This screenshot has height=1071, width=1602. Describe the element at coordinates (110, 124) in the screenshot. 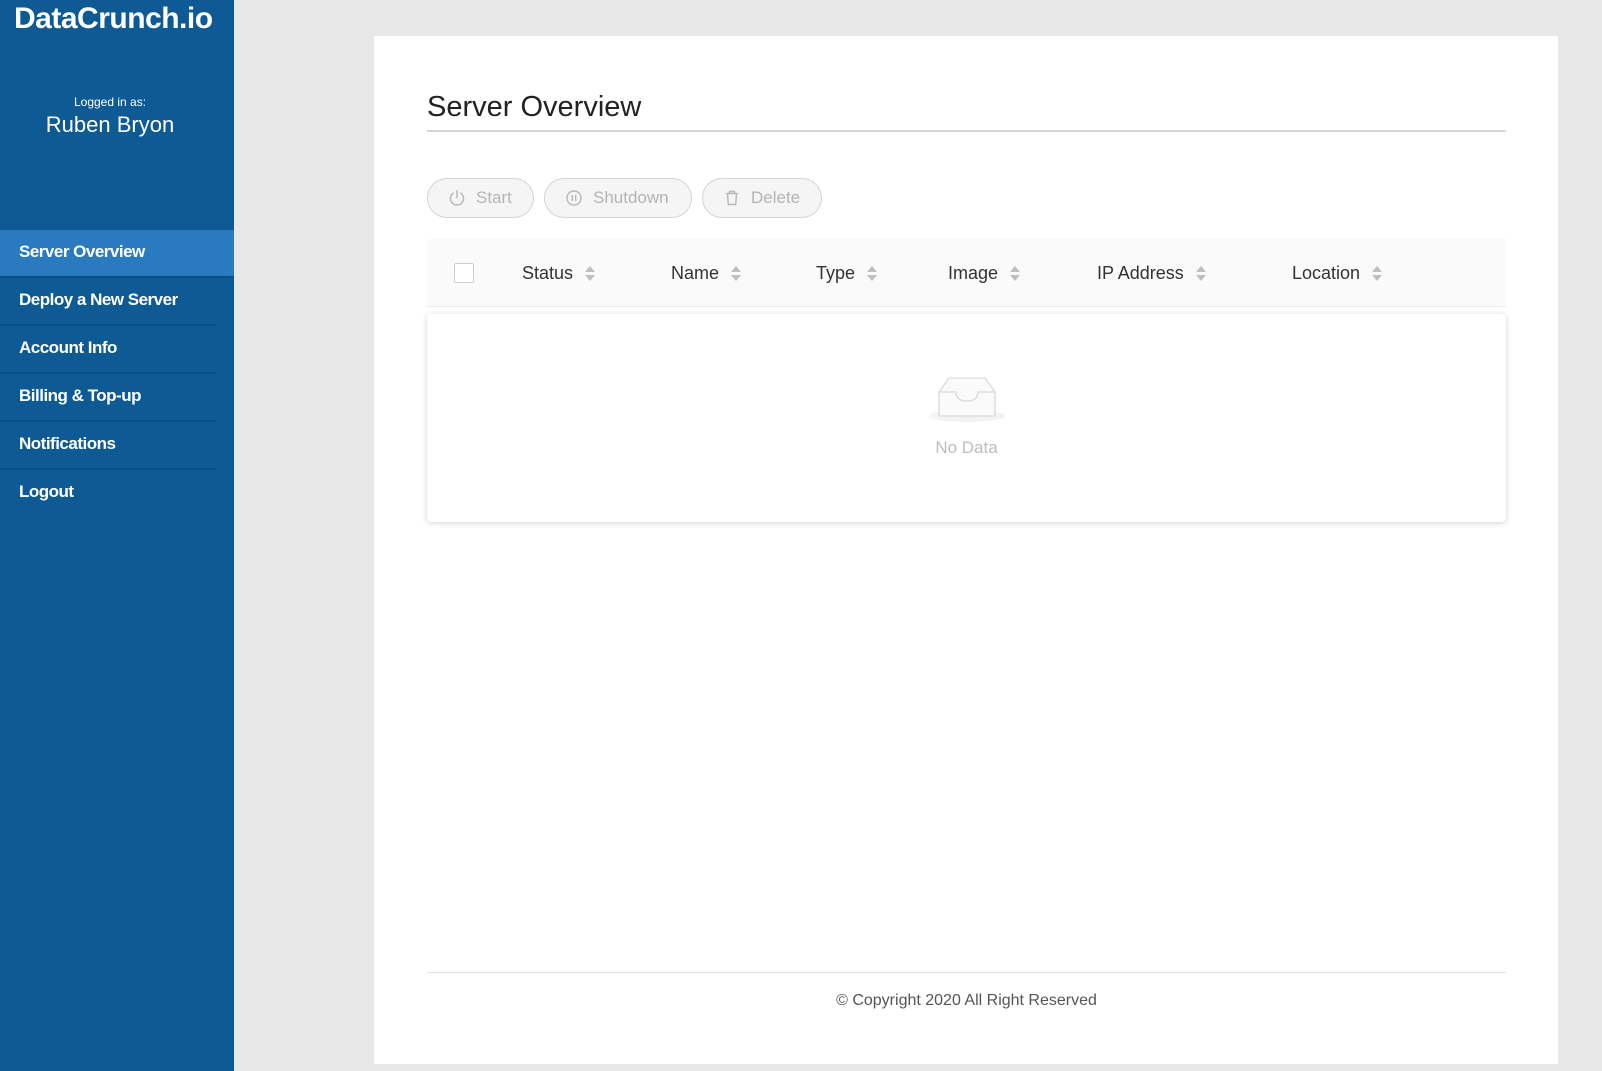

I see `user-name: Ruben Bryon` at that location.